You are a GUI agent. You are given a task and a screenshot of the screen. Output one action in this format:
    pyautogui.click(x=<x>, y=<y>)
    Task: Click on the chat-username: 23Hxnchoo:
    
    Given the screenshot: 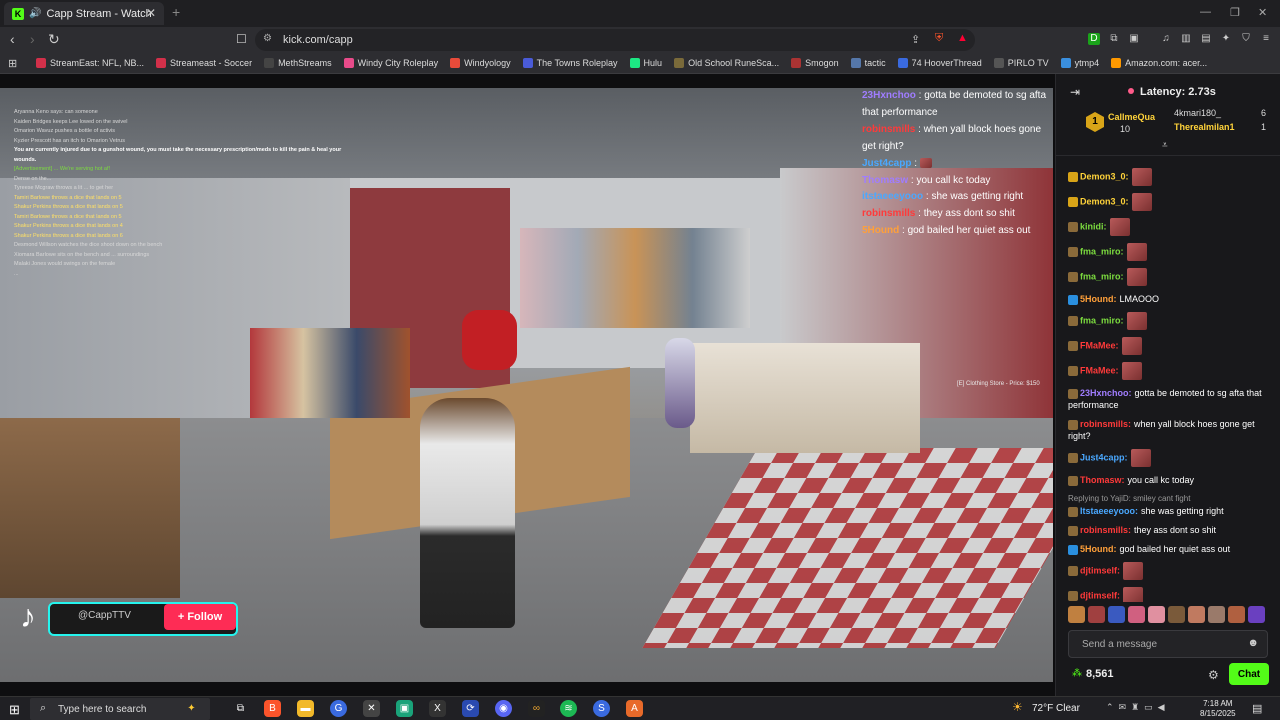 What is the action you would take?
    pyautogui.click(x=1106, y=393)
    